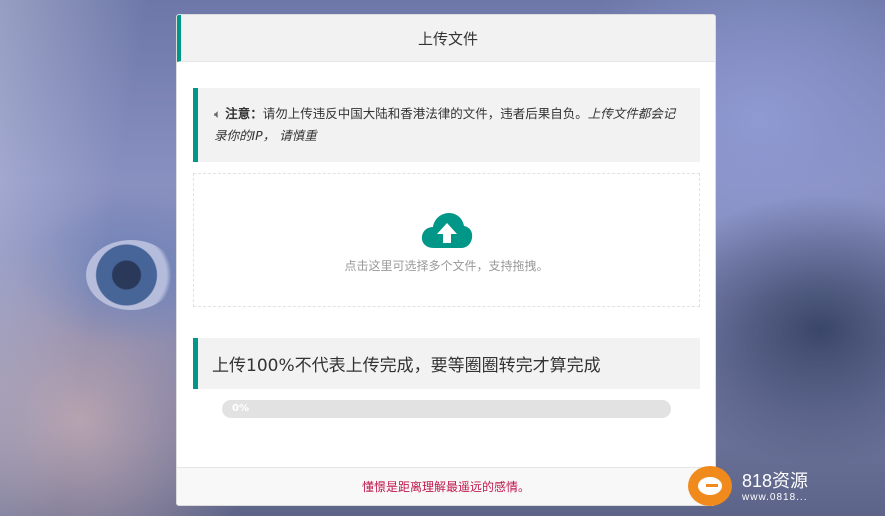  I want to click on footer-quote: 懂憬是距离理解最遥远的感情。, so click(445, 487).